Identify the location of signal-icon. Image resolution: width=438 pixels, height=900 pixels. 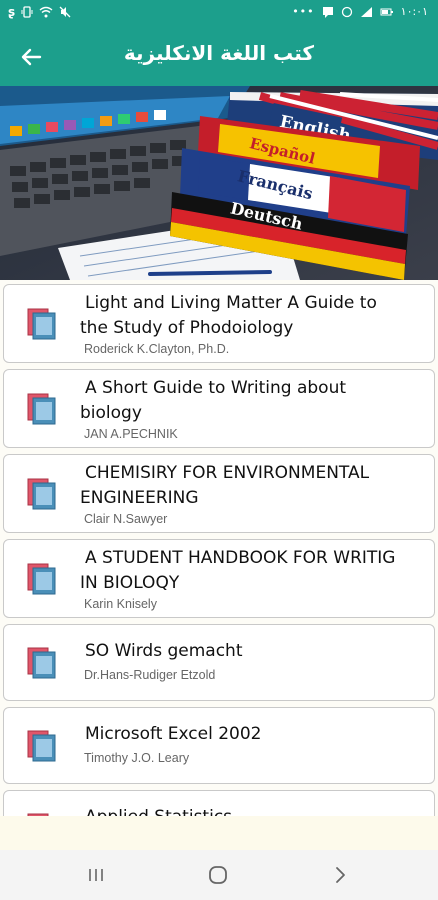
(366, 11).